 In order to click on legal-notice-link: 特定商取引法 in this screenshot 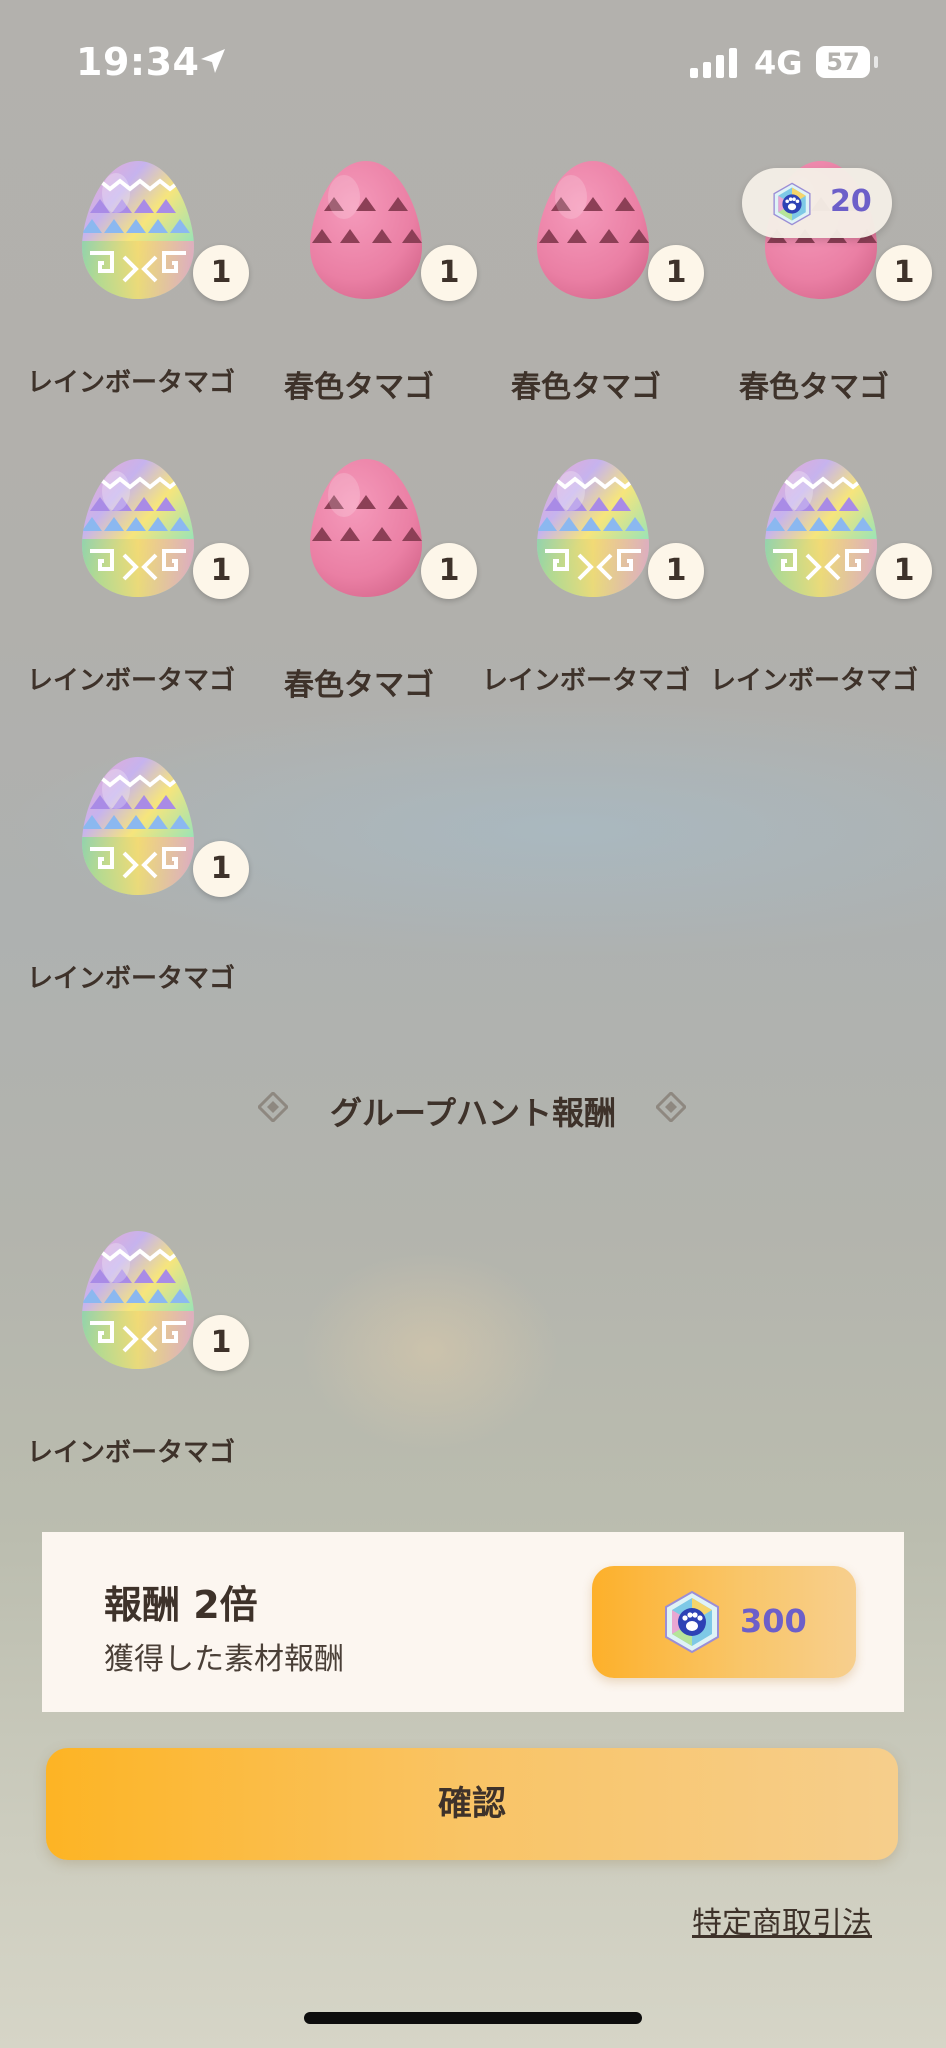, I will do `click(782, 1920)`.